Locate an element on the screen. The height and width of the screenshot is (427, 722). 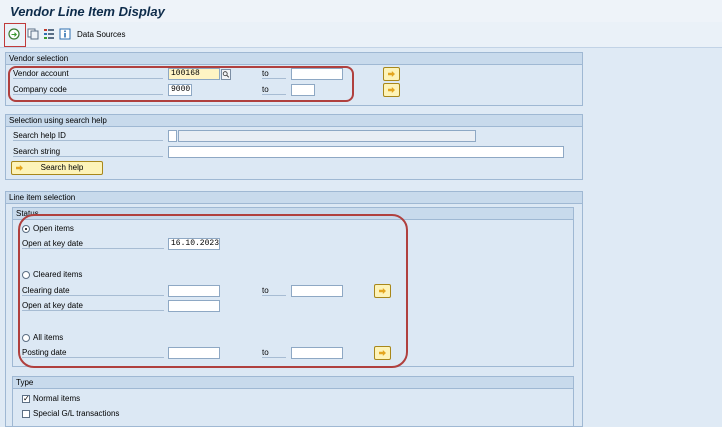
type-group: Type is located at coordinates (293, 401).